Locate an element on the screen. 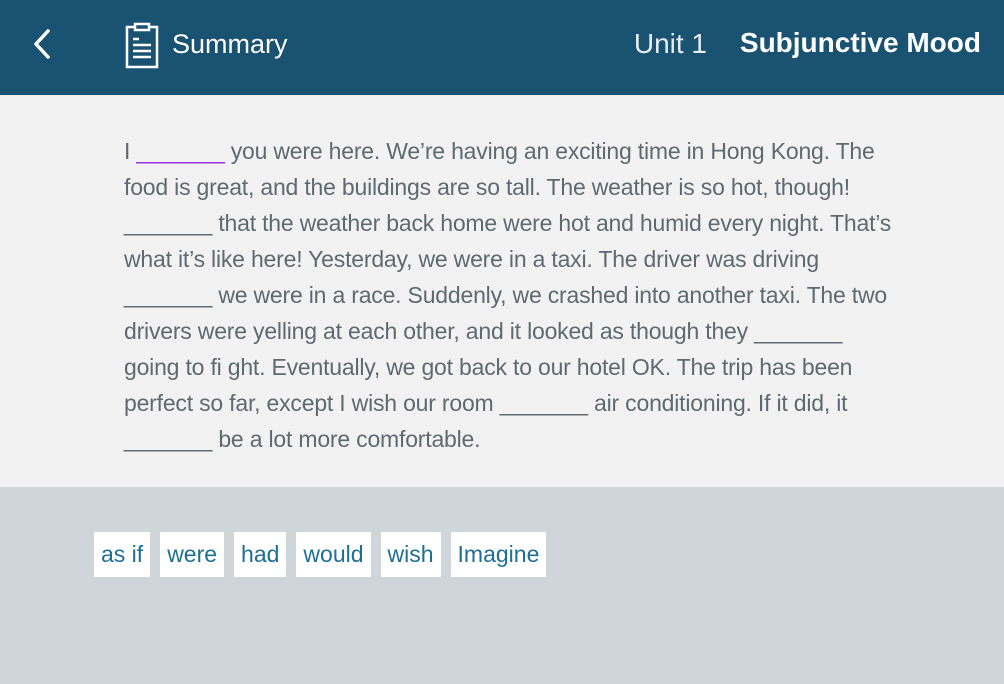  passage-segment: be a lot more comfortable. is located at coordinates (346, 439).